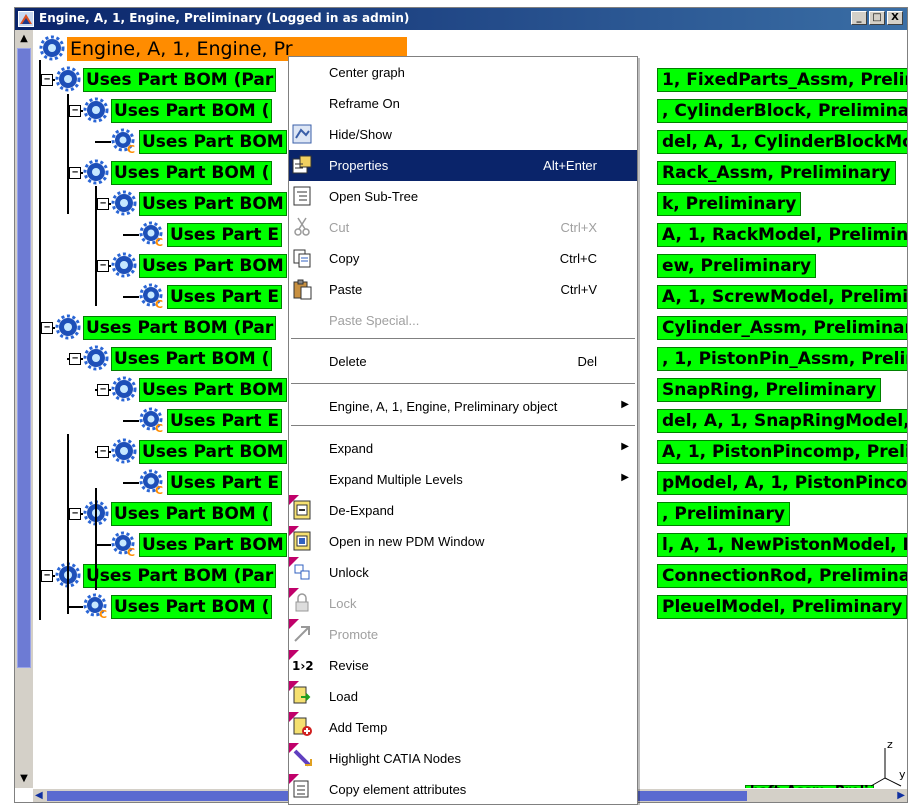 Image resolution: width=908 pixels, height=805 pixels. I want to click on menu-item-label: Expand Multiple Levels, so click(396, 479).